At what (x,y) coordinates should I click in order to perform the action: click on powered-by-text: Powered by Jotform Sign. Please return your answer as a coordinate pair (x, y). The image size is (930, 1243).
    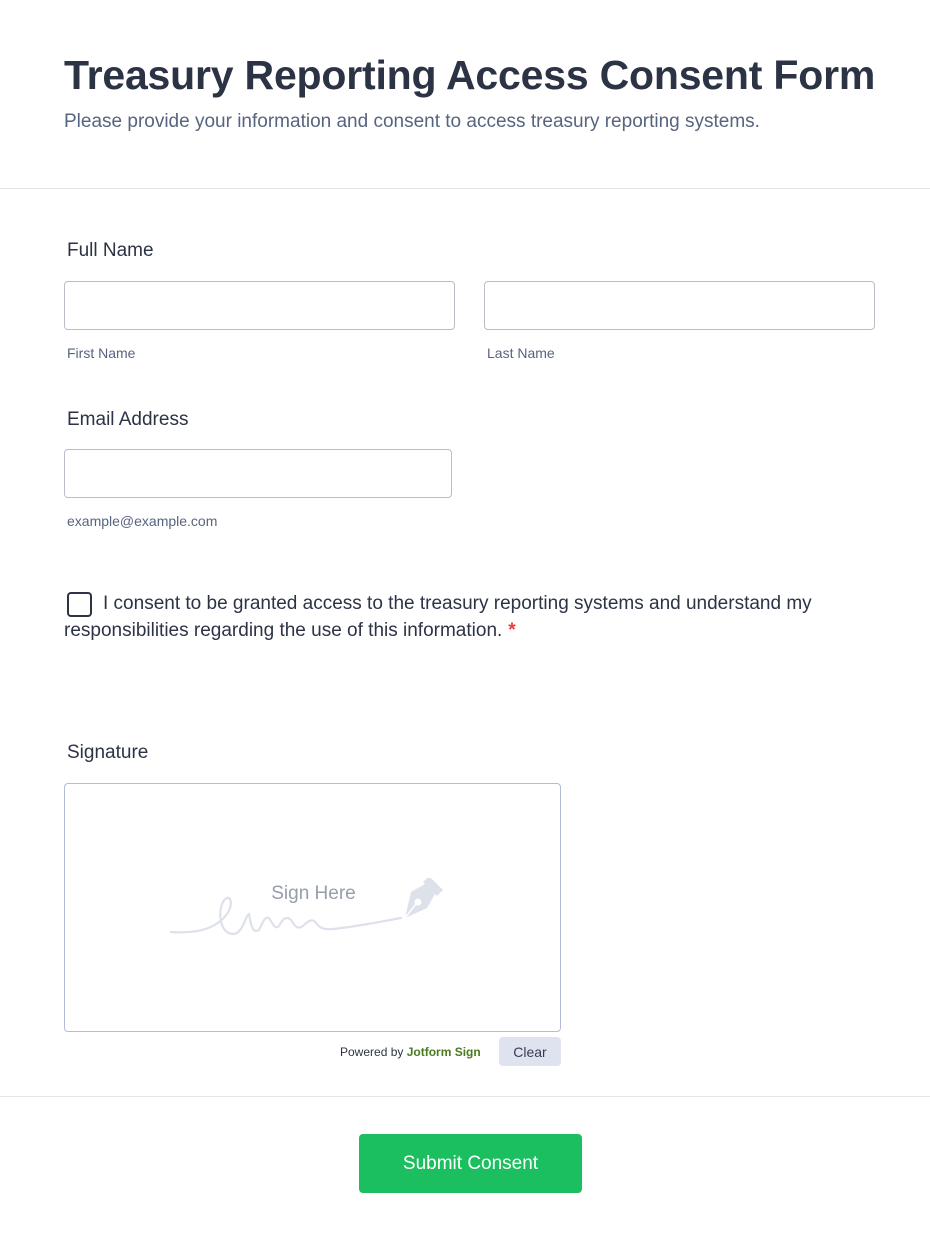
    Looking at the image, I should click on (410, 1052).